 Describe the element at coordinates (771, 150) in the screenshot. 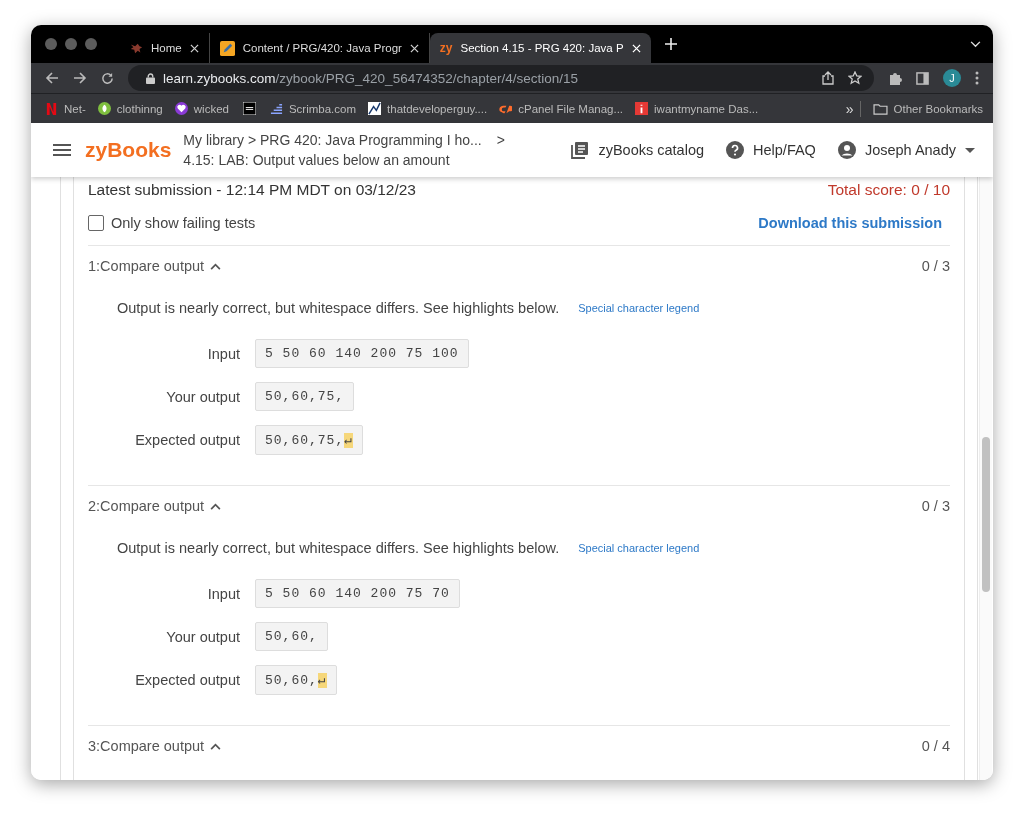

I see `help-link: Help/FAQ` at that location.